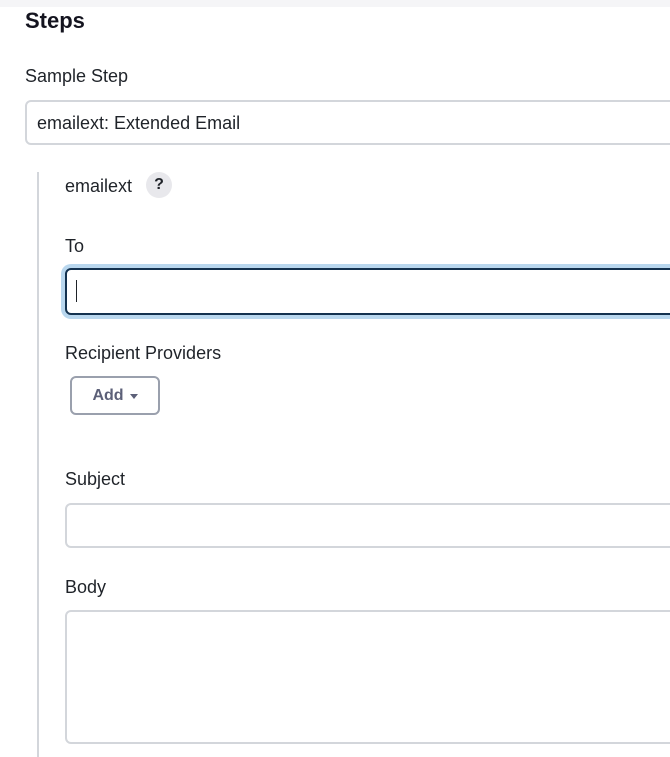  Describe the element at coordinates (99, 186) in the screenshot. I see `emailext-title: emailext` at that location.